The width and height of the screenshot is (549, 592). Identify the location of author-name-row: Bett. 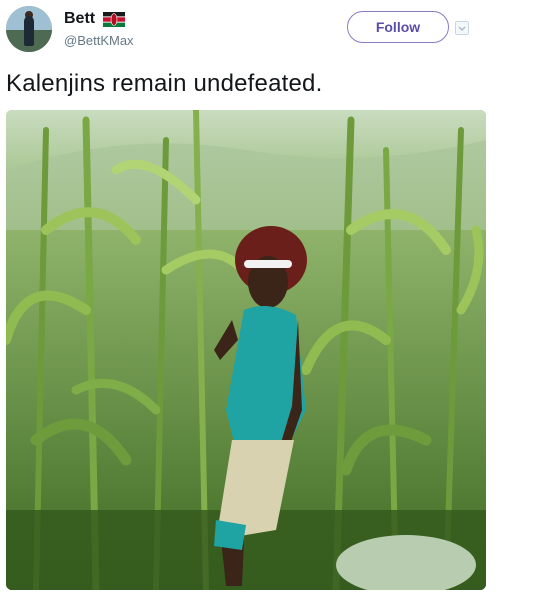
(95, 19).